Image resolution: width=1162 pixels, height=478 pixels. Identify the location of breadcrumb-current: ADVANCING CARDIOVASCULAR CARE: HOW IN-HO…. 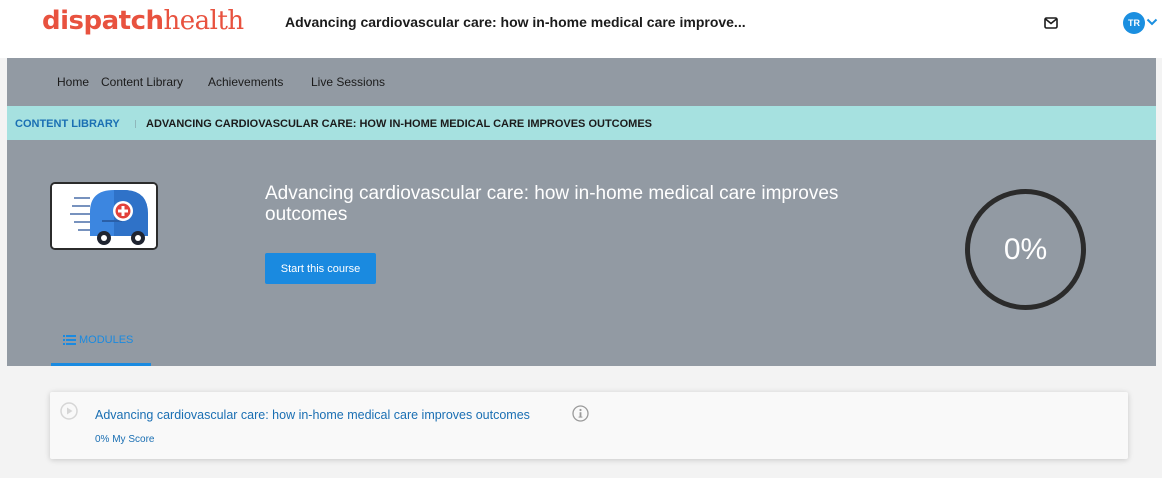
(399, 124).